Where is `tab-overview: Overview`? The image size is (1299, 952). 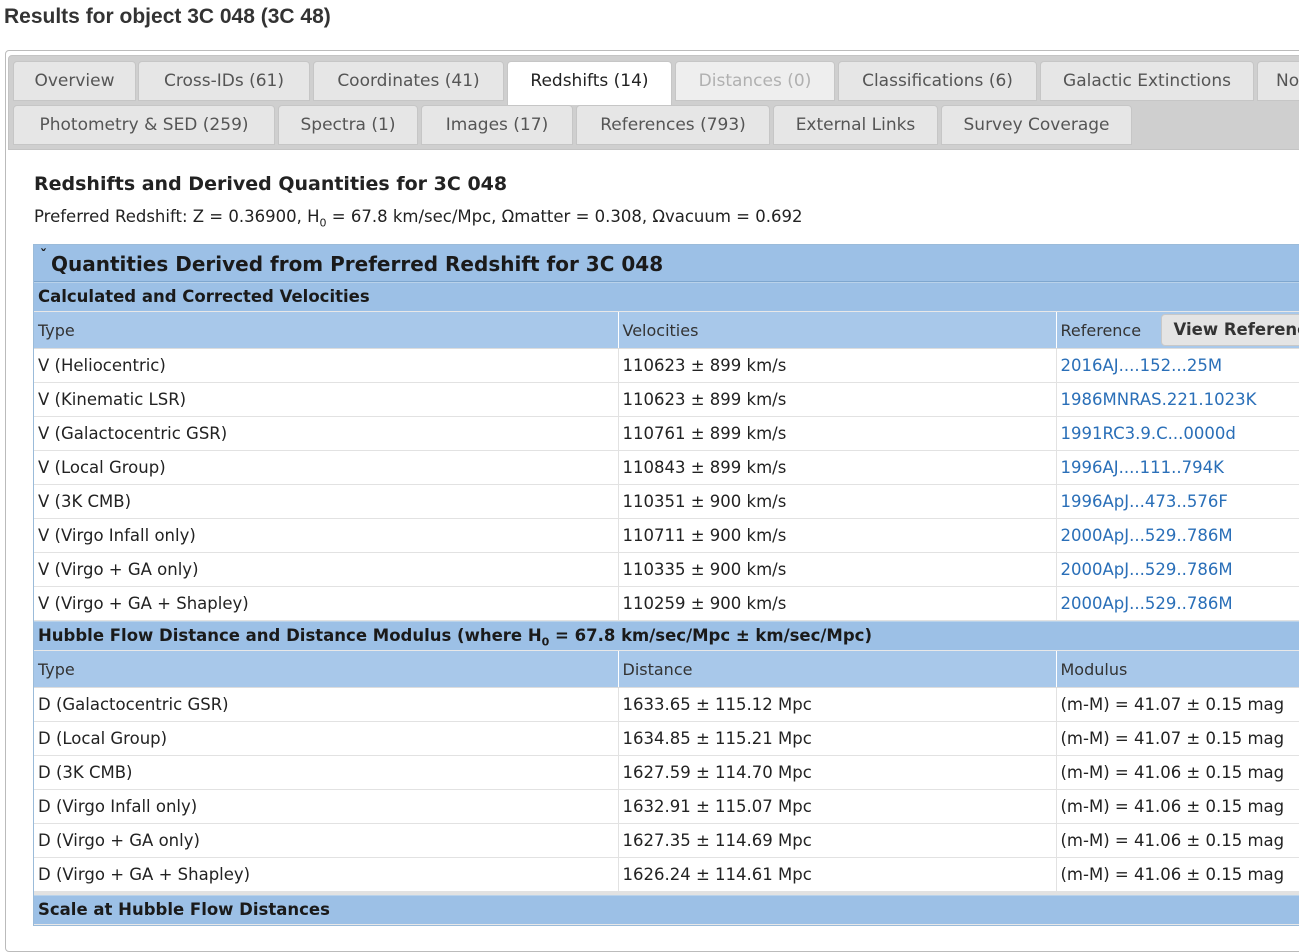 tab-overview: Overview is located at coordinates (74, 81).